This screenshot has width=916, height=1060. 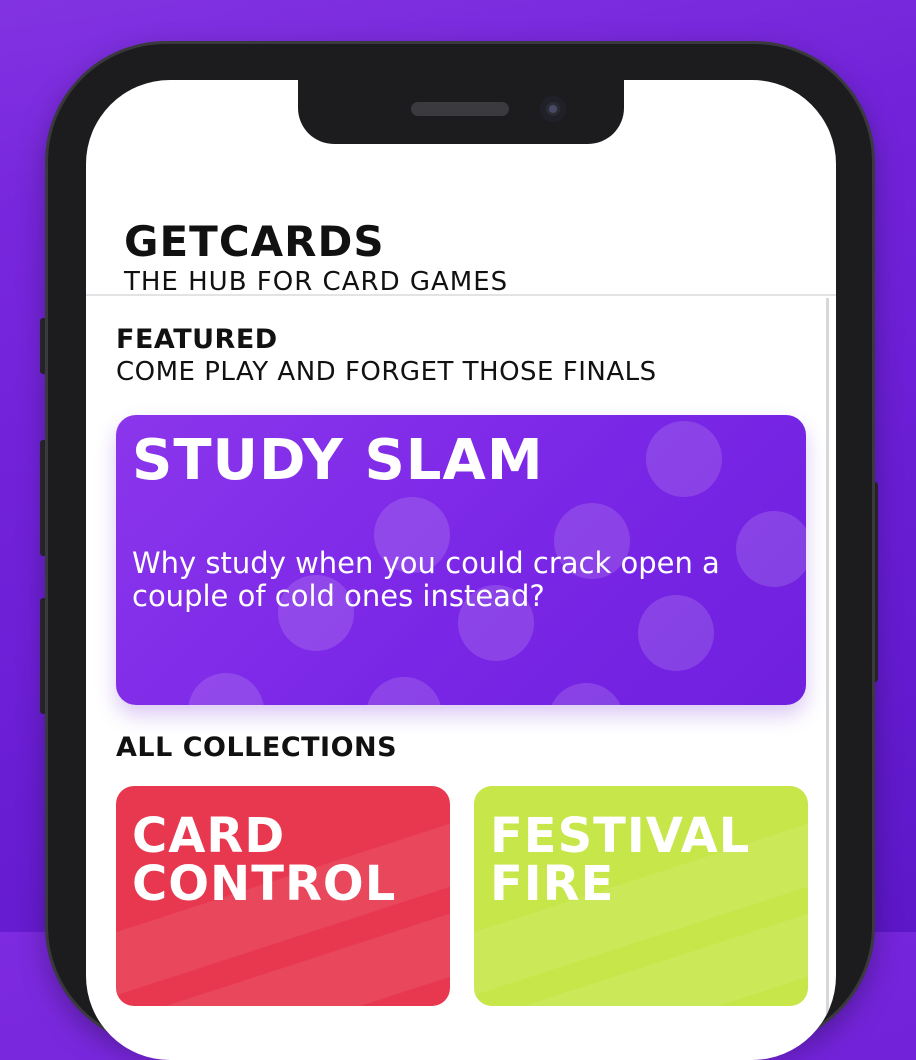 What do you see at coordinates (338, 460) in the screenshot?
I see `featured-card-title: STUDY SLAM` at bounding box center [338, 460].